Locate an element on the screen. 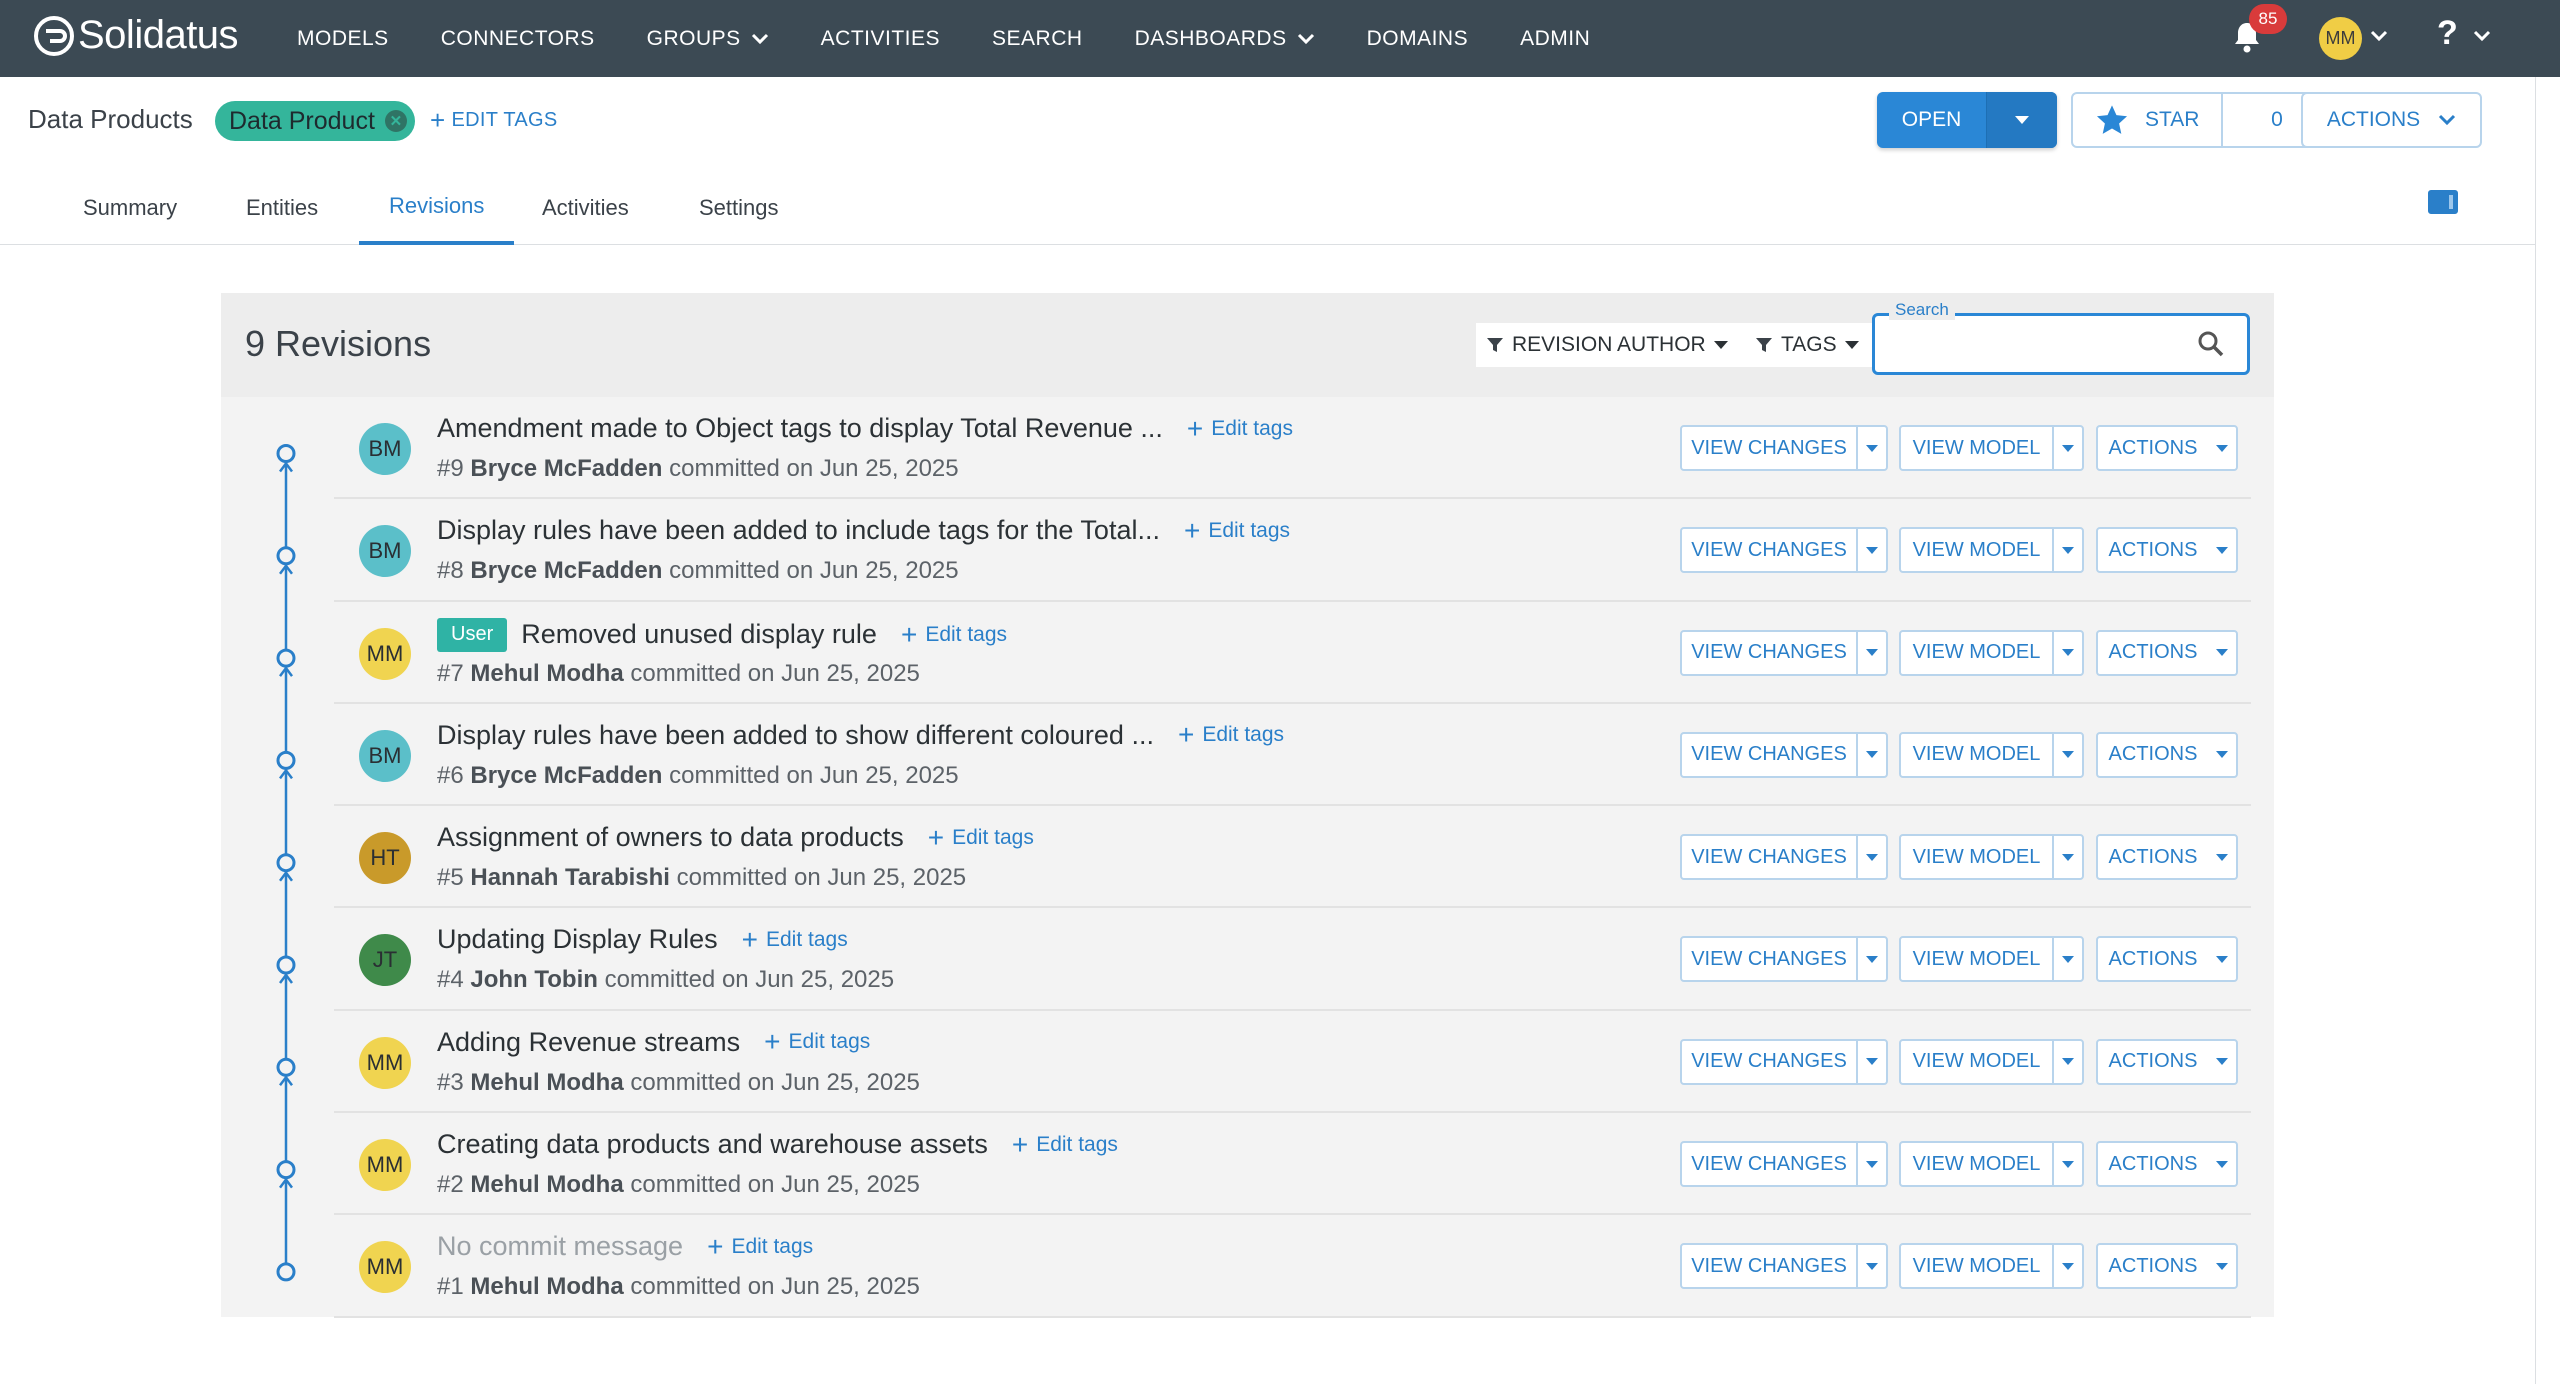 The width and height of the screenshot is (2560, 1384). nav-item-domains: DOMAINS is located at coordinates (1418, 39).